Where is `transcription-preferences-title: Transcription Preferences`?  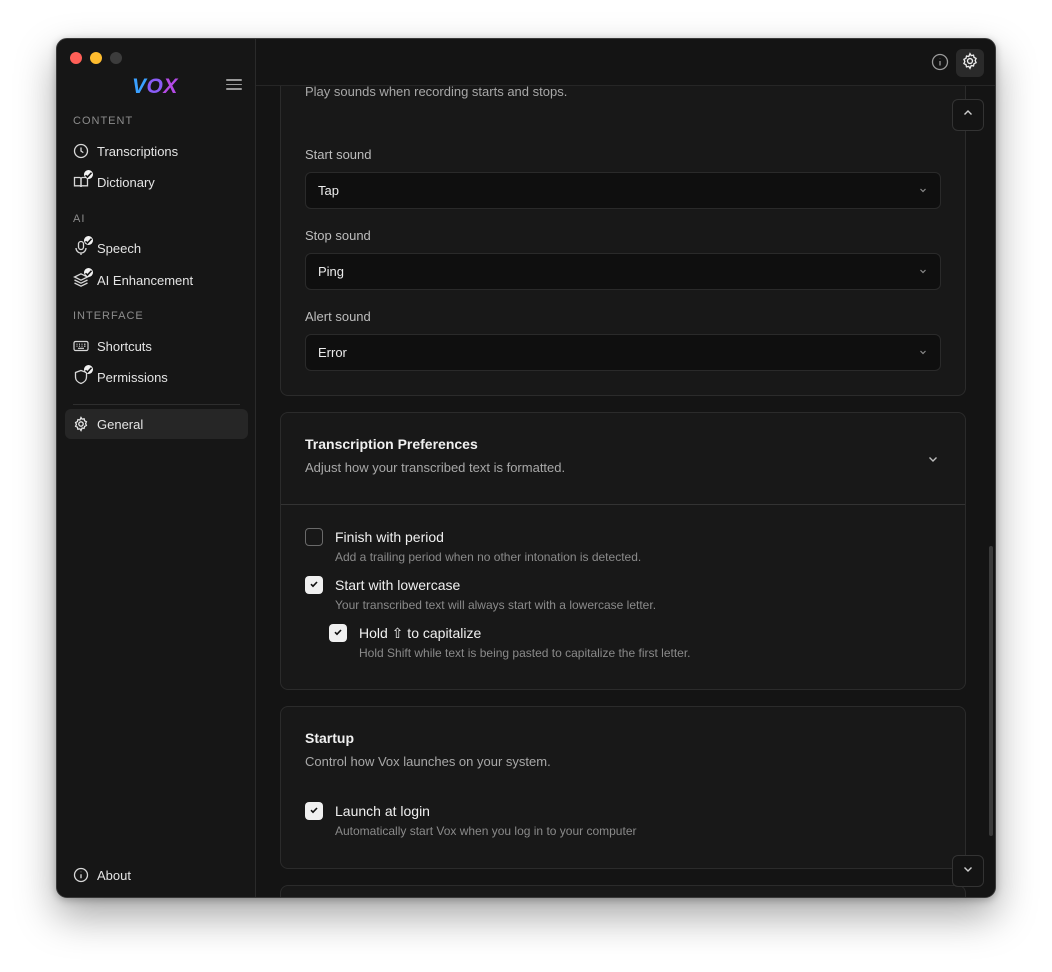
transcription-preferences-title: Transcription Preferences is located at coordinates (391, 444).